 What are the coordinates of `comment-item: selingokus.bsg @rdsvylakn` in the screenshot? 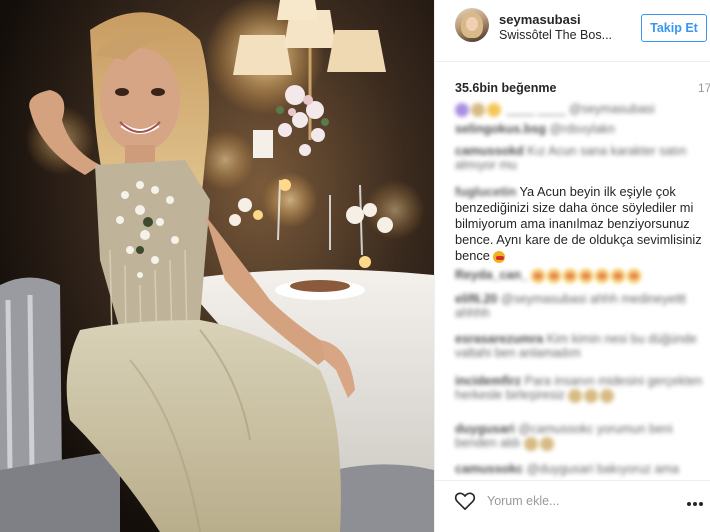 It's located at (581, 129).